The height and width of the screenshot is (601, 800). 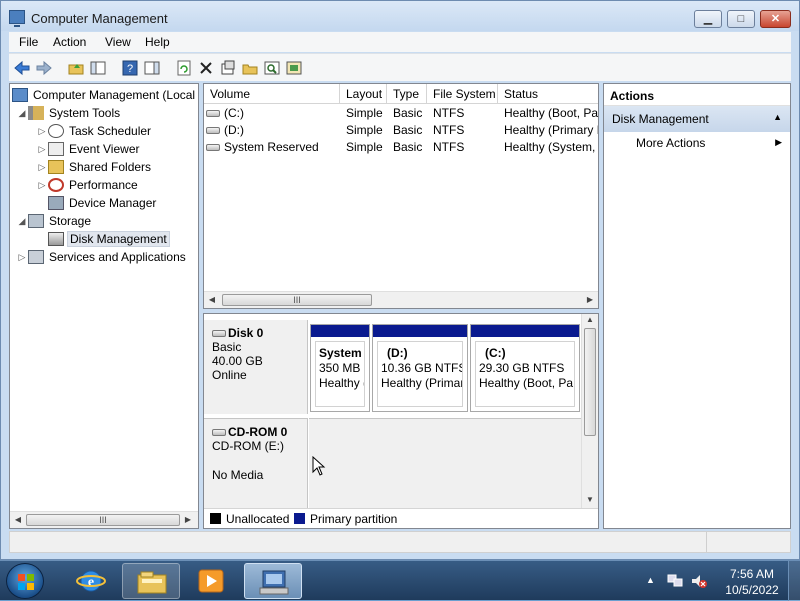 What do you see at coordinates (400, 42) in the screenshot?
I see `menu-bar: File Action View Help` at bounding box center [400, 42].